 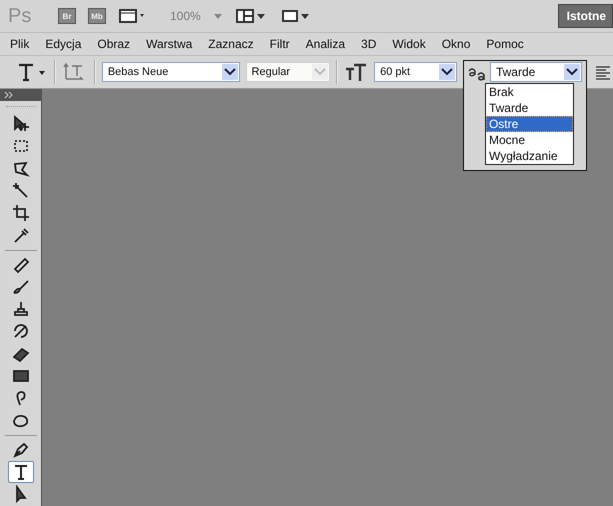 I want to click on menu-item: 3D, so click(x=368, y=44).